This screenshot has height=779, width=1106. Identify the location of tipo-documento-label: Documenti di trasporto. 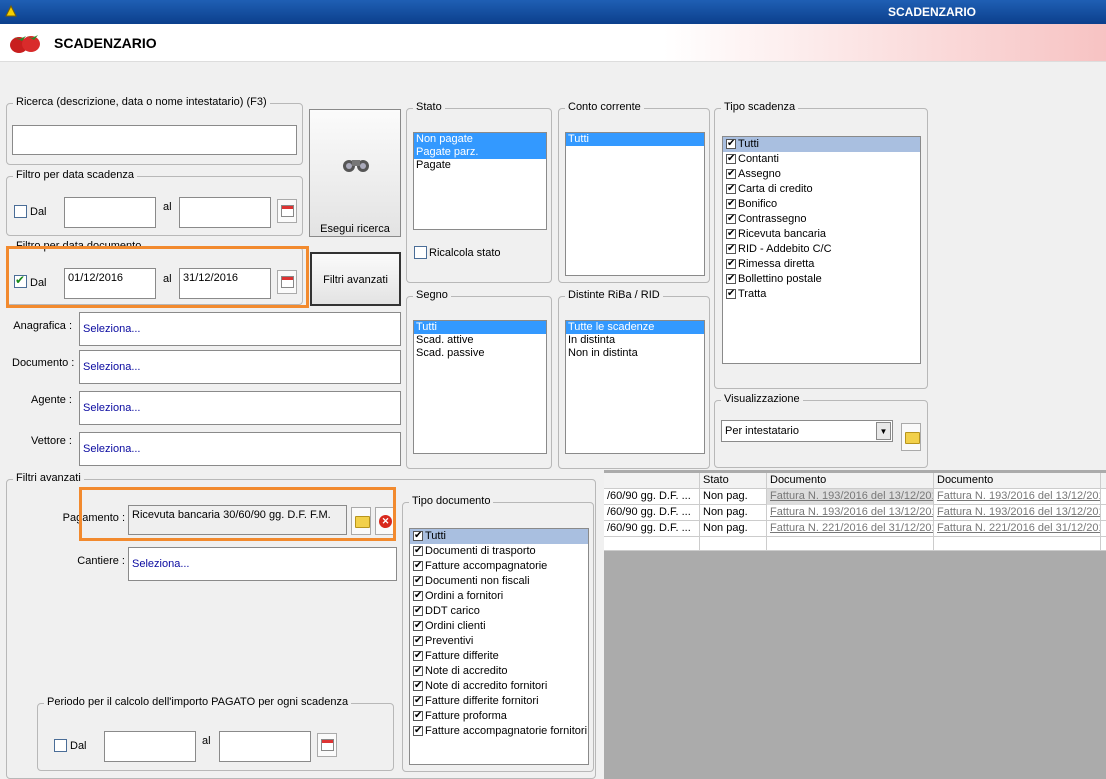
(480, 551).